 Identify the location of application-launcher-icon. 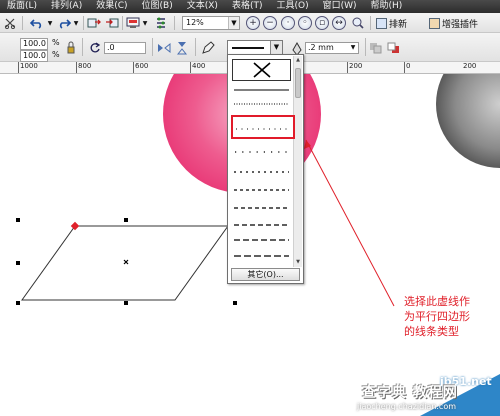
(133, 23).